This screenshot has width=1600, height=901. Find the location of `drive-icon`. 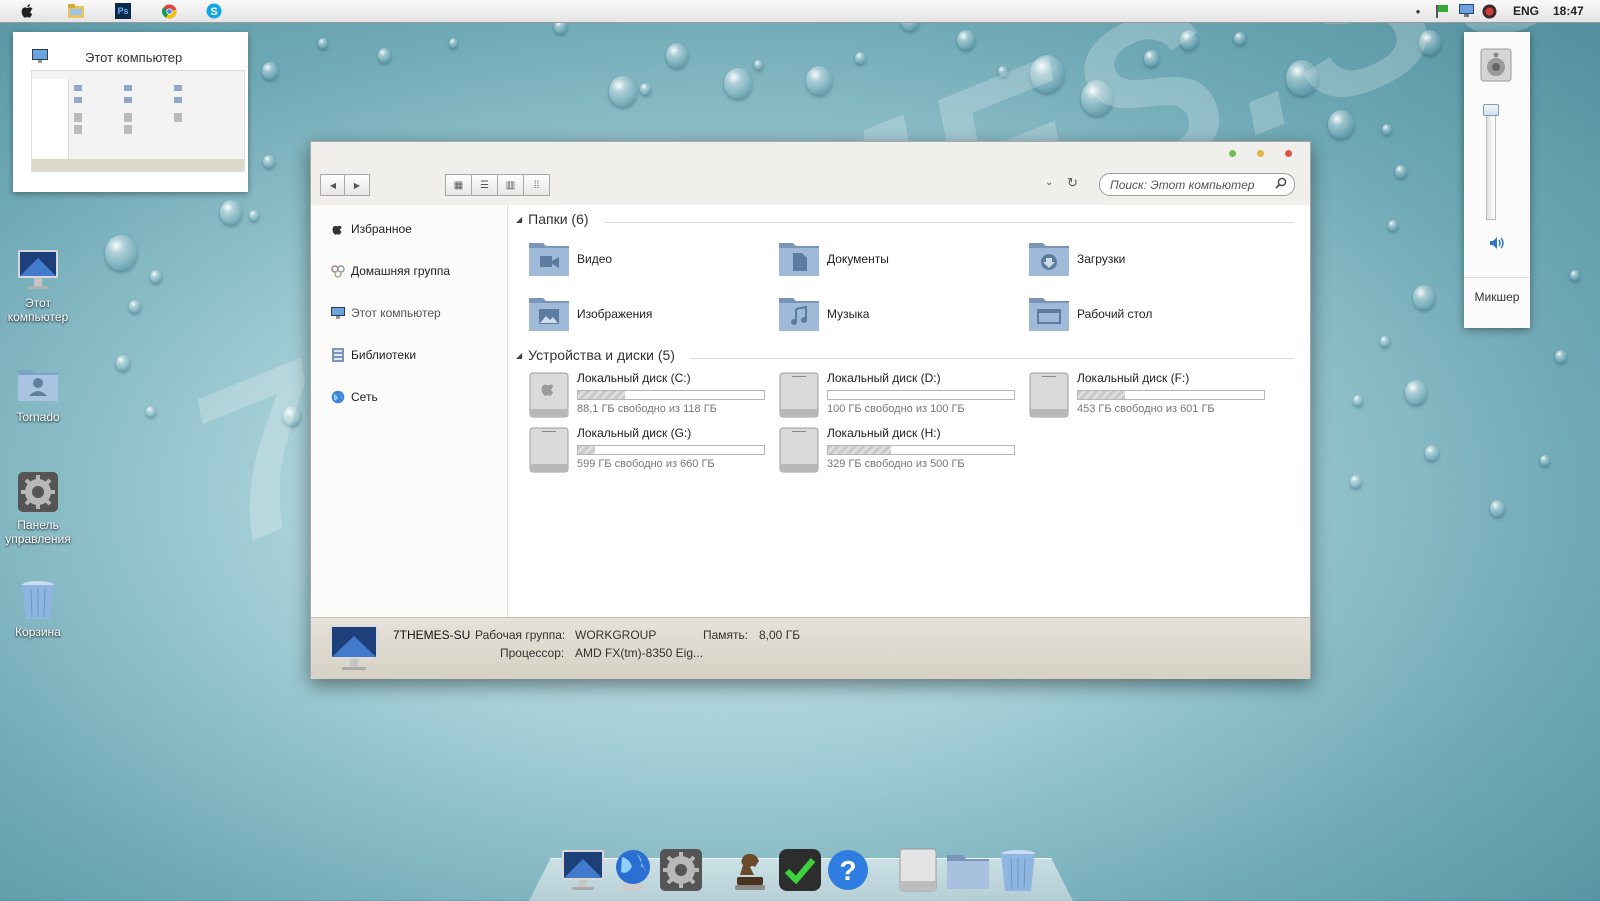

drive-icon is located at coordinates (799, 395).